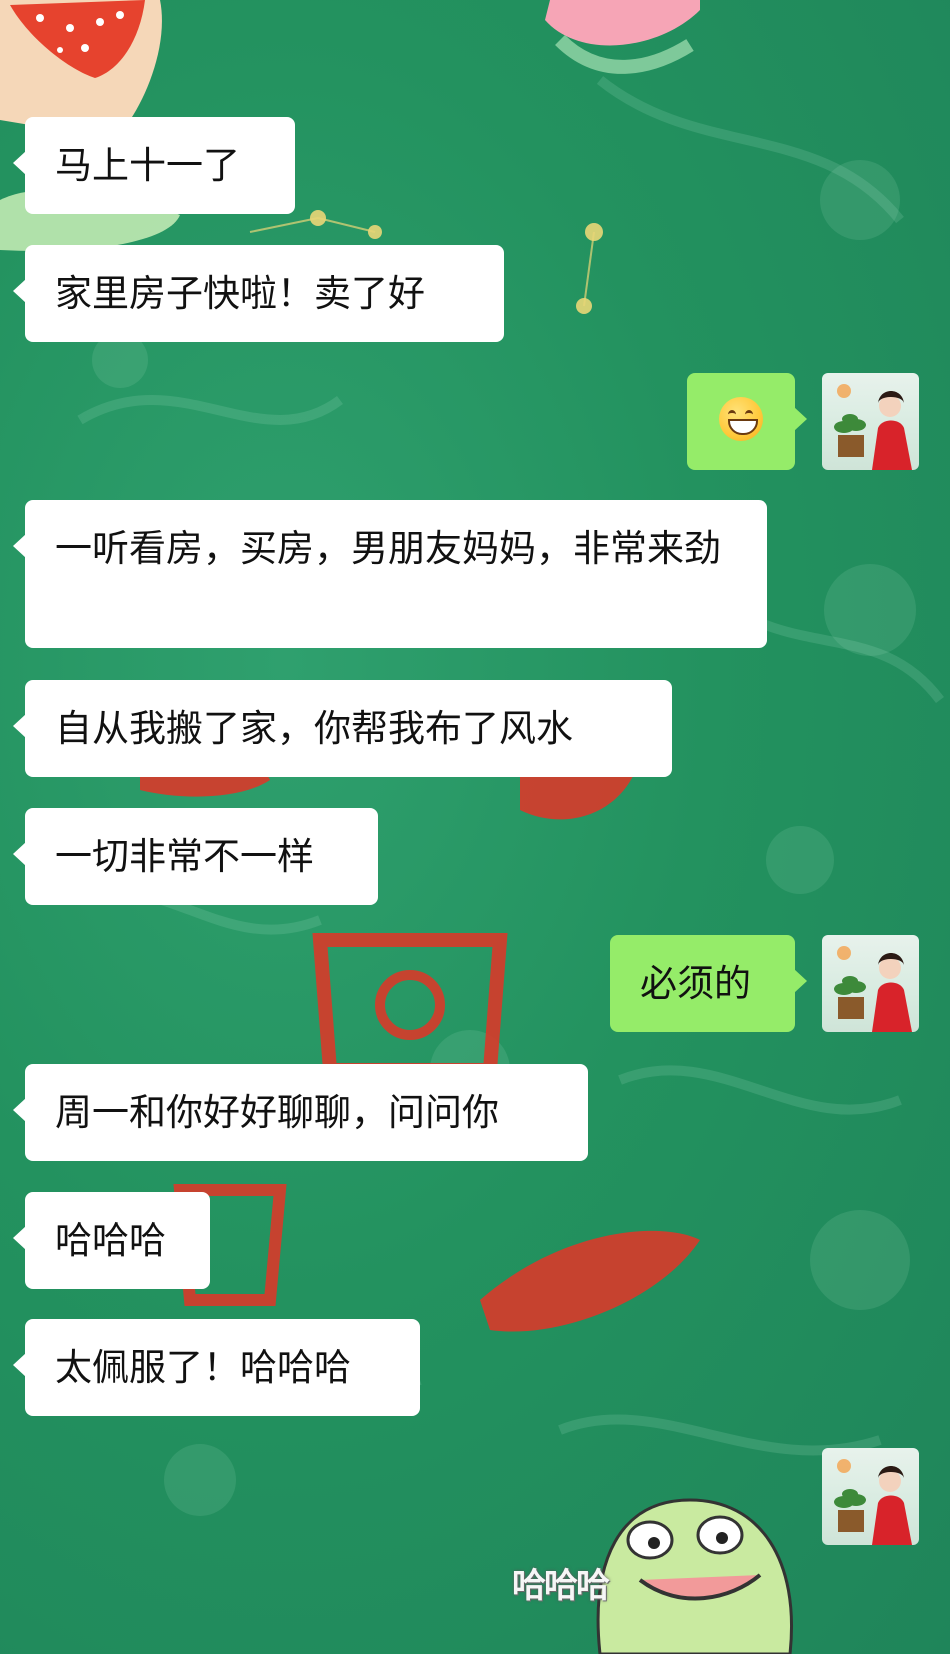 This screenshot has height=1654, width=950. I want to click on message-bubble-outgoing: 必须的, so click(708, 983).